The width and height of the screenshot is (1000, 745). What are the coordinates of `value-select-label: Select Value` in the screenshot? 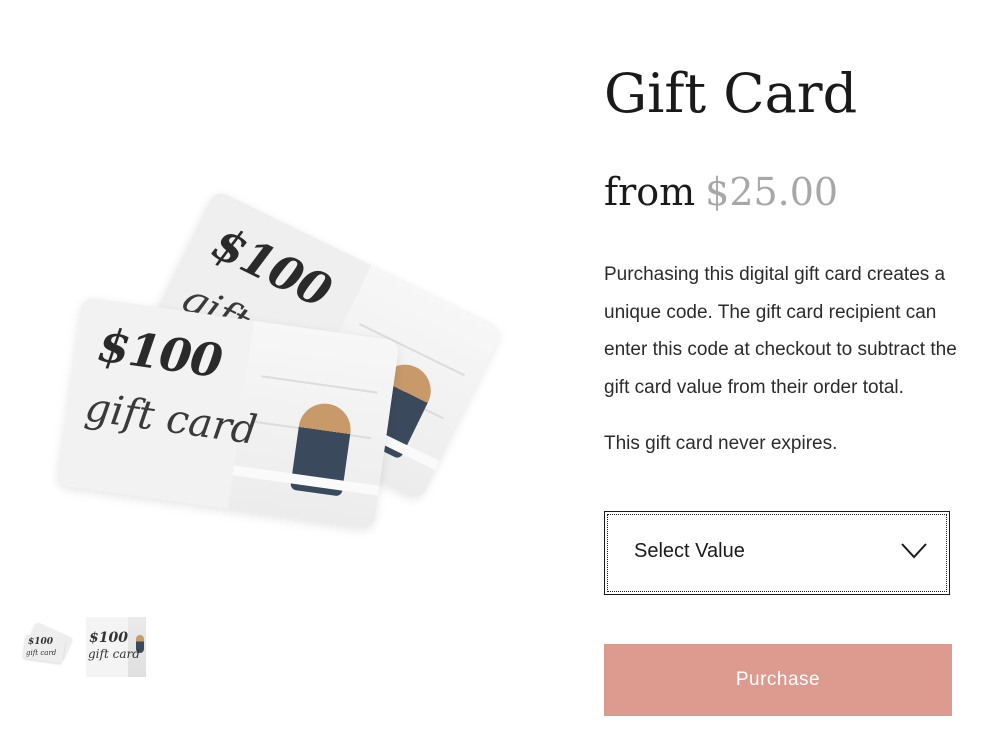 It's located at (689, 551).